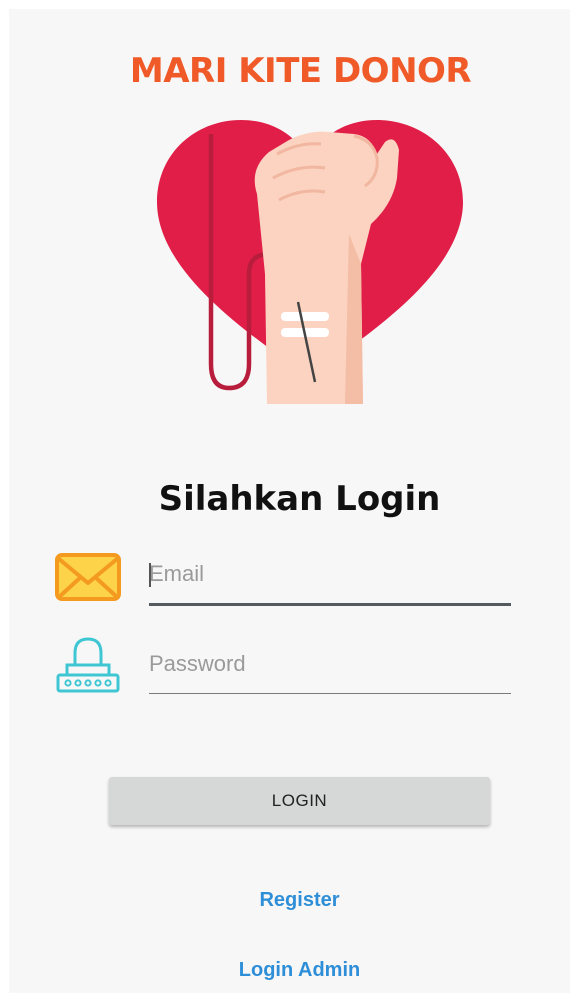 The height and width of the screenshot is (993, 579). I want to click on register-link: Register, so click(294, 900).